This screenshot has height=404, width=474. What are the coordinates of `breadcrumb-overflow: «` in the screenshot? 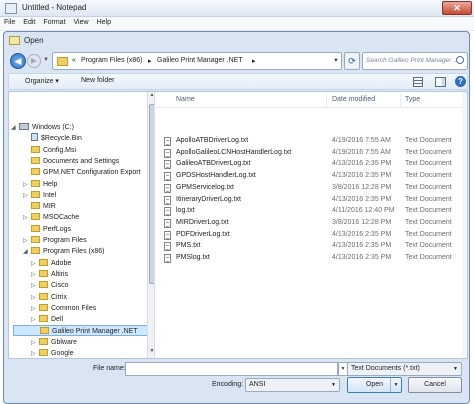 It's located at (74, 60).